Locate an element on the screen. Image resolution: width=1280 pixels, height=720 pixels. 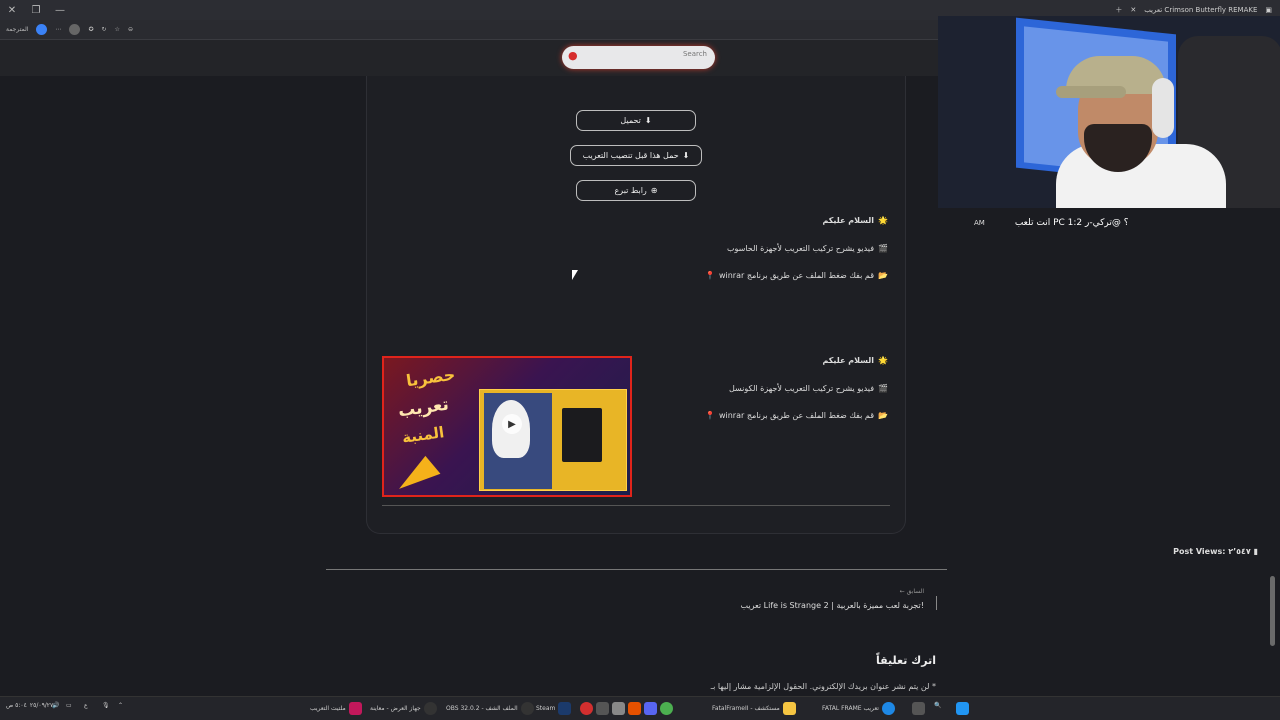
console-promo-video-thumbnail: ▶ حصريا تعريب المنبة is located at coordinates (507, 426).